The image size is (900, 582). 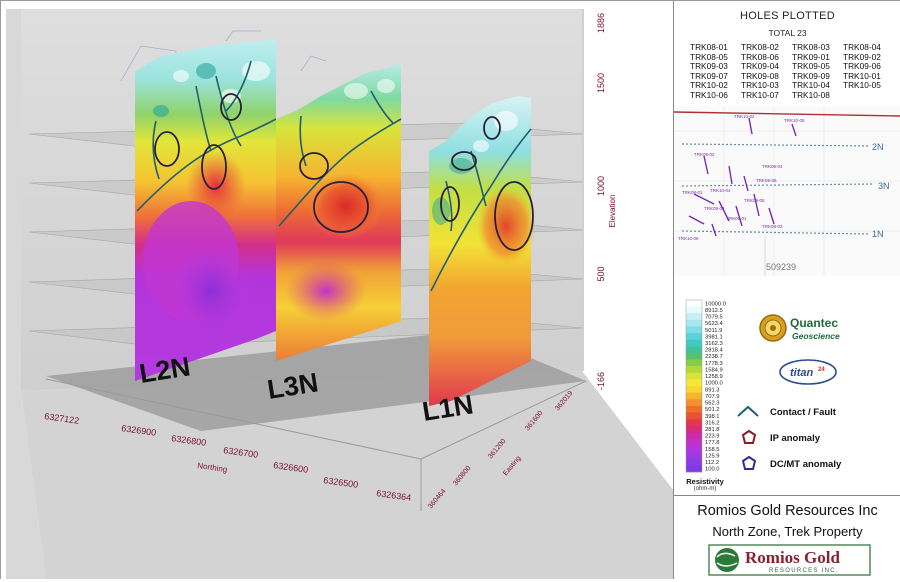 What do you see at coordinates (736, 218) in the screenshot?
I see `map-hole-label: TRK09-01` at bounding box center [736, 218].